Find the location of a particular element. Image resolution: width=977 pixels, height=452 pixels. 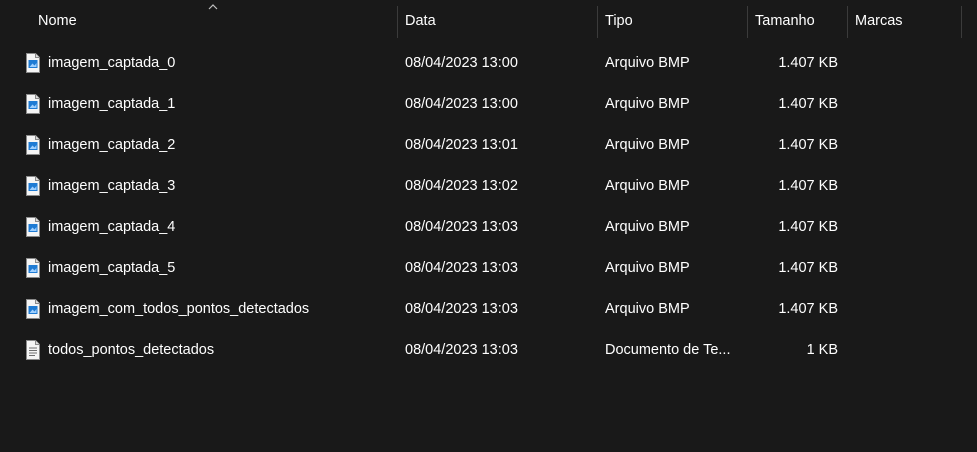

file-name: imagem_captada_2 is located at coordinates (220, 145).